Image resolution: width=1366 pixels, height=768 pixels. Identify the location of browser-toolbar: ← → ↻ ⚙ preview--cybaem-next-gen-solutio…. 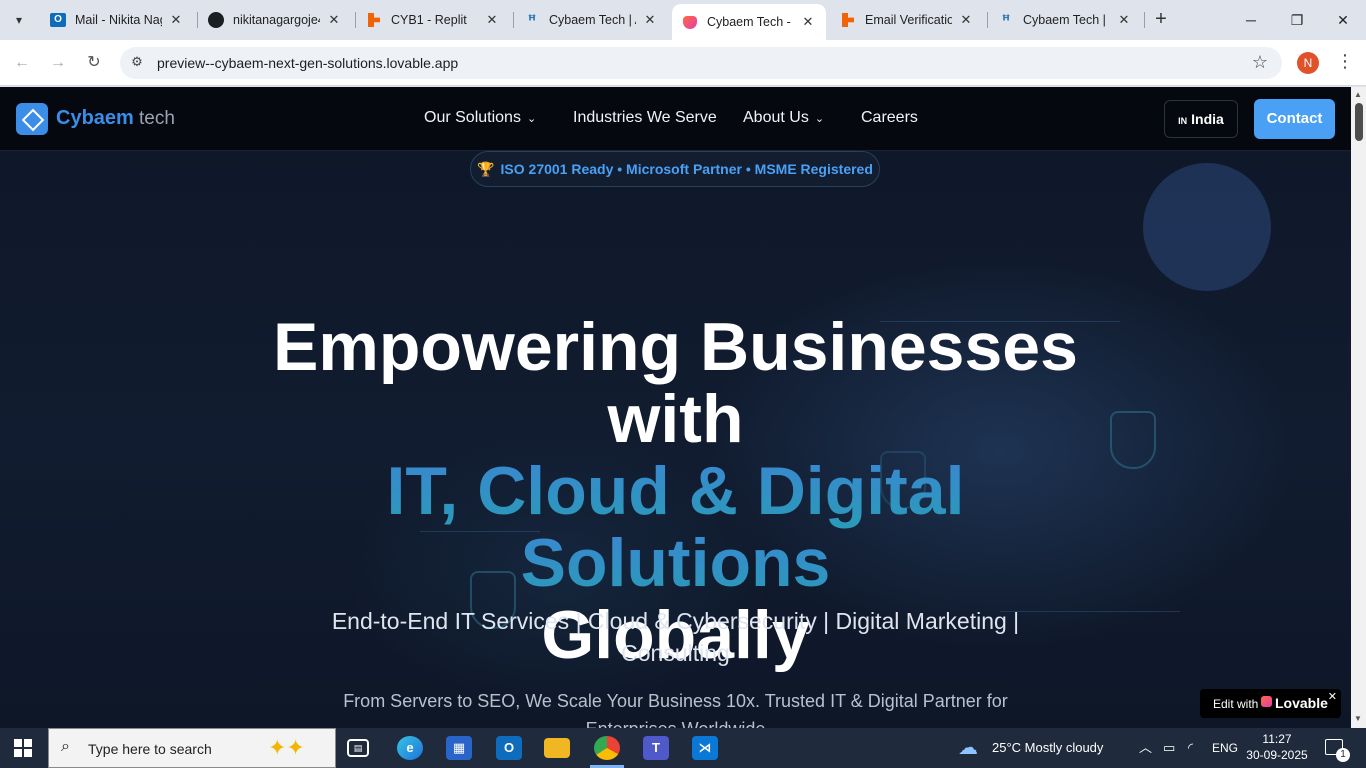
(683, 63).